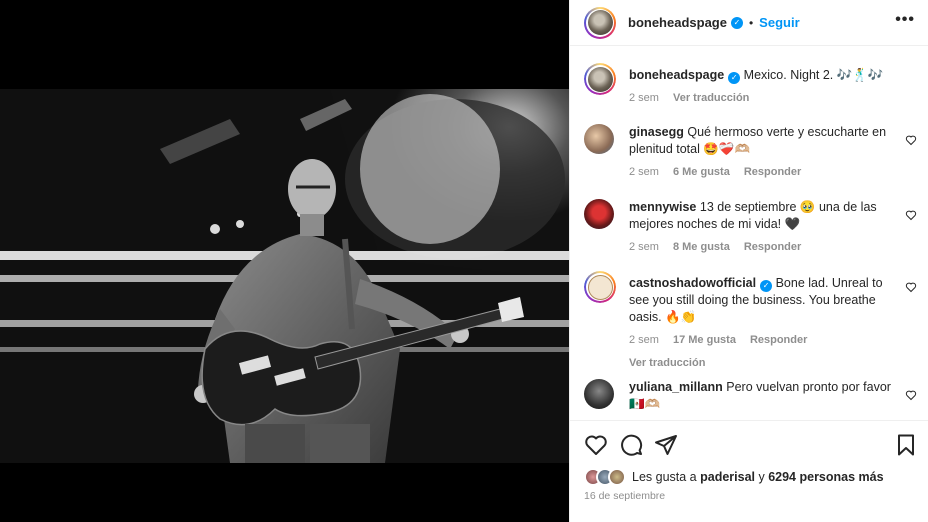  Describe the element at coordinates (762, 477) in the screenshot. I see `likes-middle: y` at that location.